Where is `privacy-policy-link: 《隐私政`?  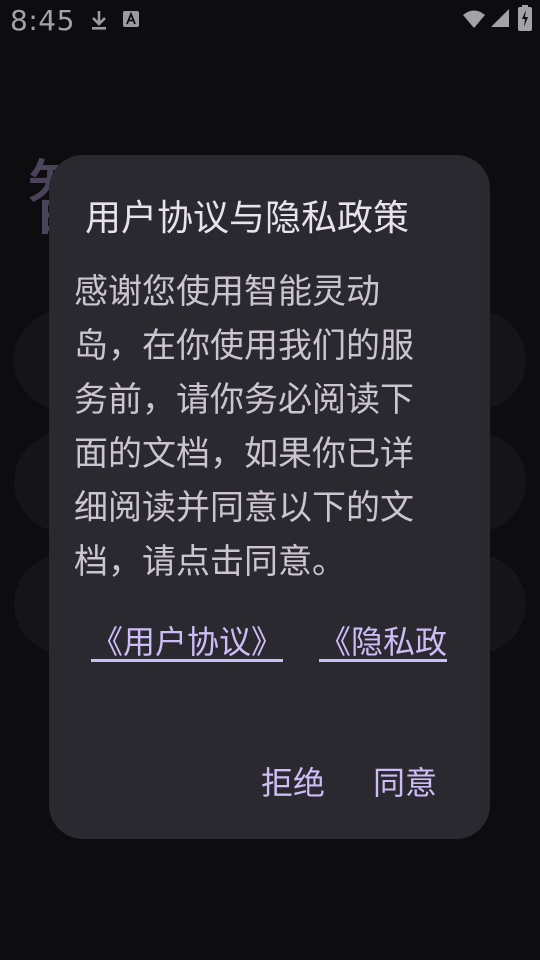
privacy-policy-link: 《隐私政 is located at coordinates (383, 640).